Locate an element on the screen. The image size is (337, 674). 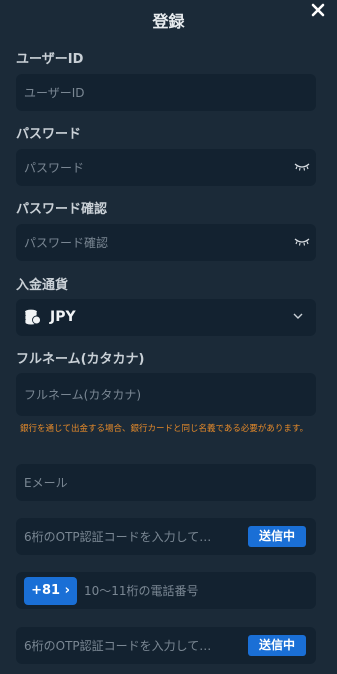
chevron-right-icon: › is located at coordinates (65, 590).